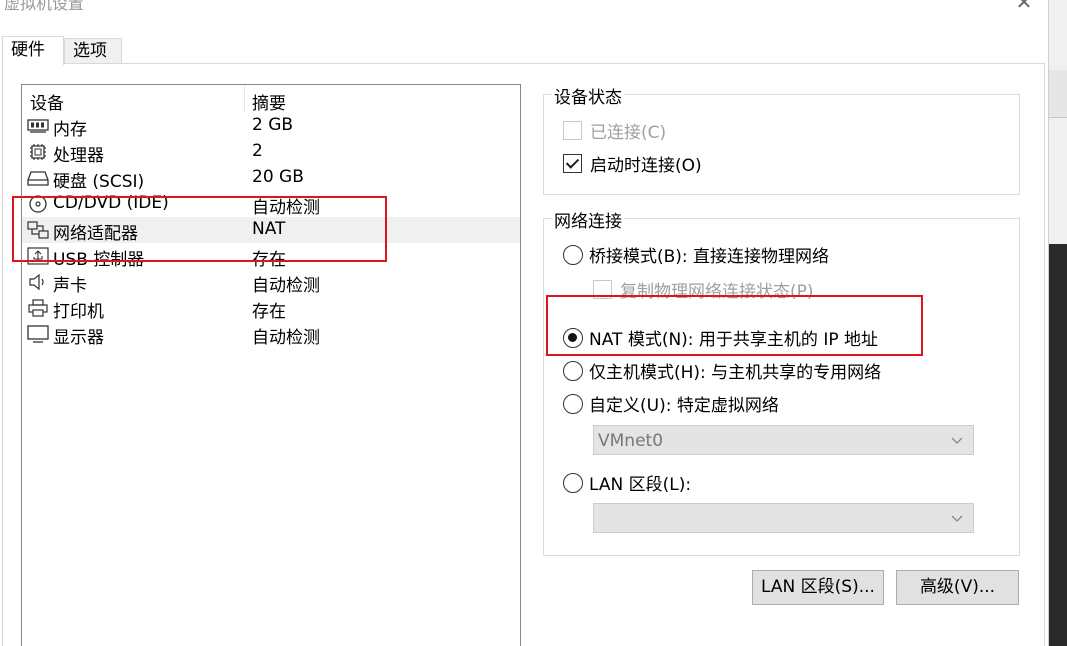  What do you see at coordinates (278, 177) in the screenshot?
I see `device-summary: 20 GB` at bounding box center [278, 177].